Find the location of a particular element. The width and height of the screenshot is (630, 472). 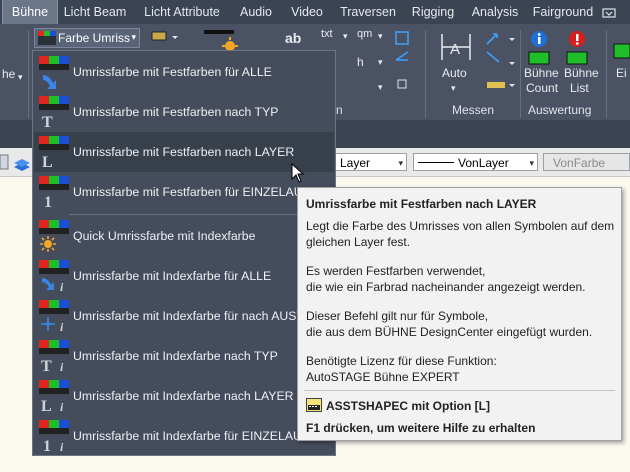

svg-text: T is located at coordinates (47, 121).